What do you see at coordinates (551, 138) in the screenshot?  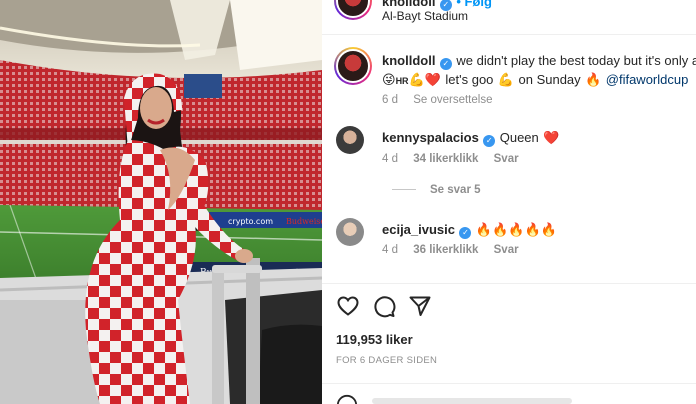 I see `heart-emoji-icon: ❤️` at bounding box center [551, 138].